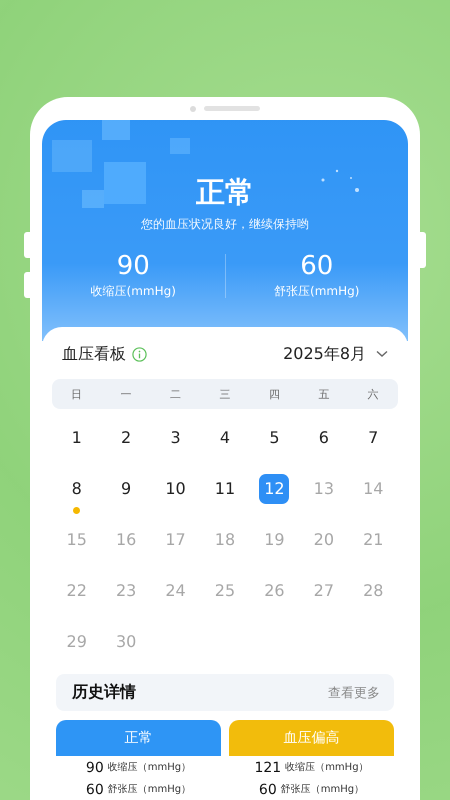  What do you see at coordinates (274, 540) in the screenshot?
I see `calendar-day: 19` at bounding box center [274, 540].